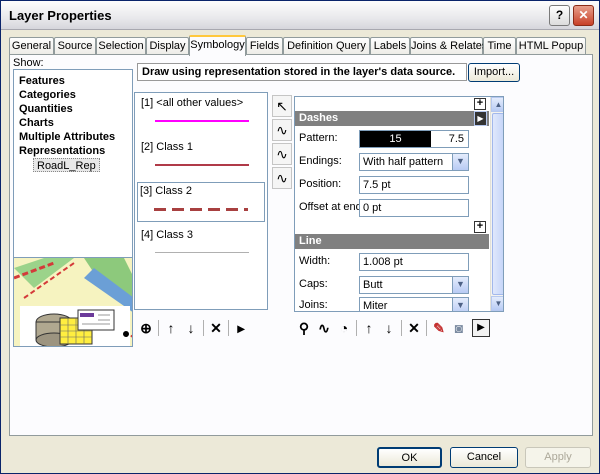  Describe the element at coordinates (282, 106) in the screenshot. I see `pointer-icon: ↖` at that location.